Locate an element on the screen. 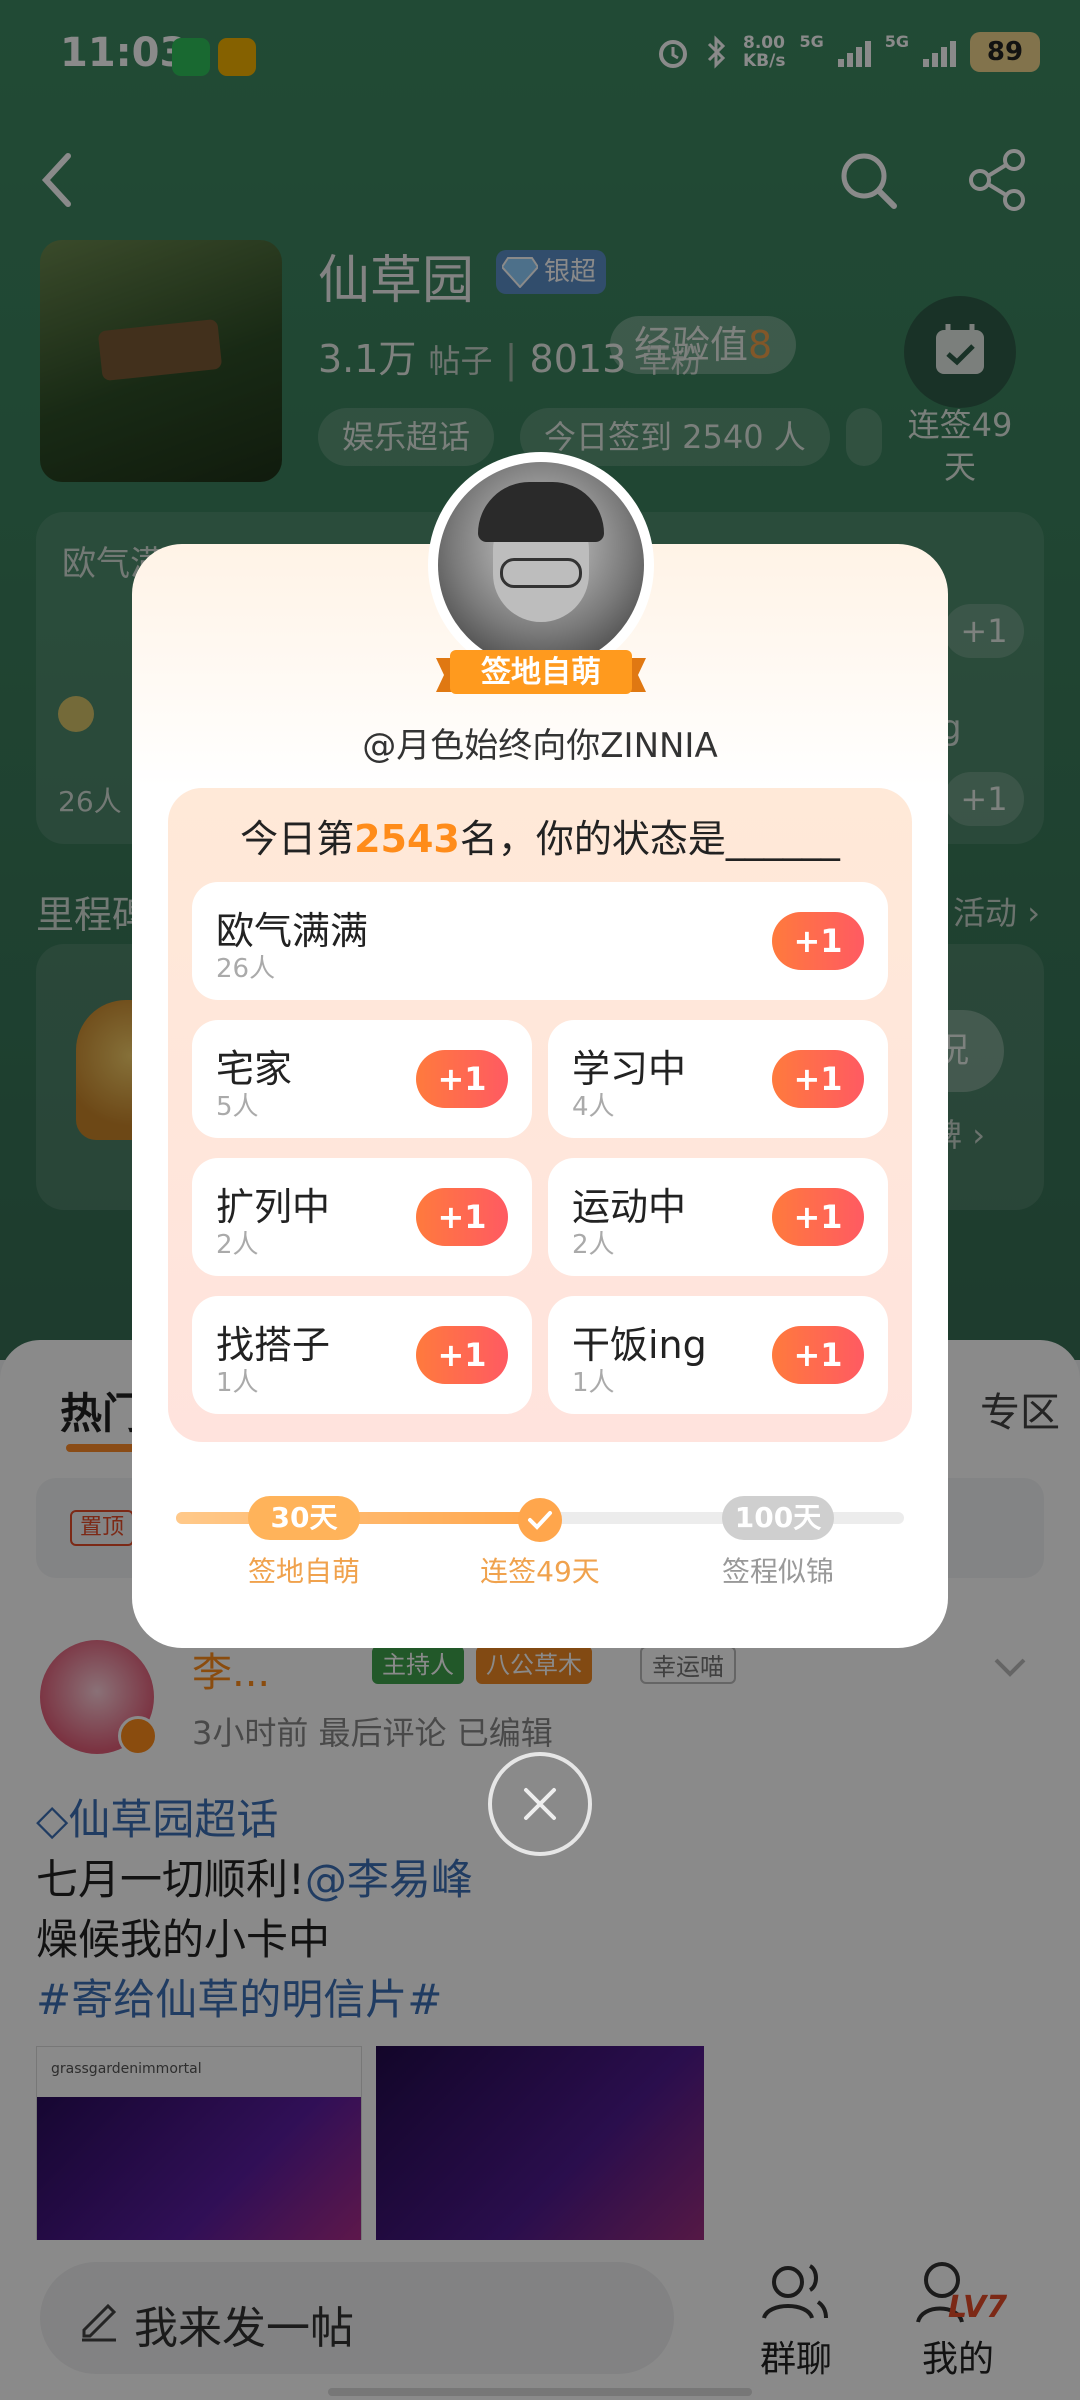 This screenshot has width=1080, height=2400. option-name: 学习中 is located at coordinates (629, 1069).